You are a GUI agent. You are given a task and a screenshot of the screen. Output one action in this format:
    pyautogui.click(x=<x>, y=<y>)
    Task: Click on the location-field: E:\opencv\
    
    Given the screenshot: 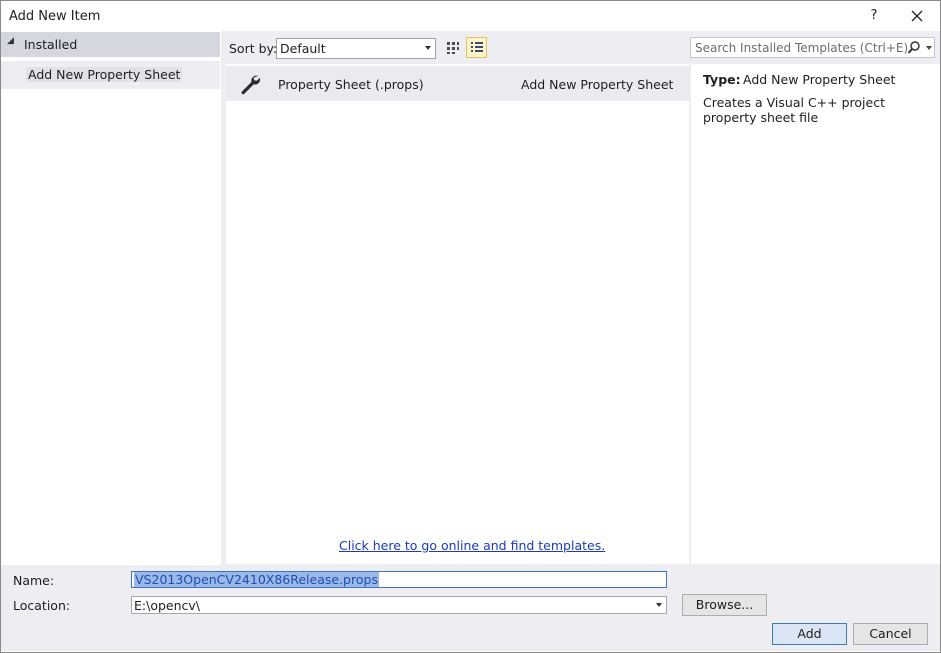 What is the action you would take?
    pyautogui.click(x=399, y=605)
    